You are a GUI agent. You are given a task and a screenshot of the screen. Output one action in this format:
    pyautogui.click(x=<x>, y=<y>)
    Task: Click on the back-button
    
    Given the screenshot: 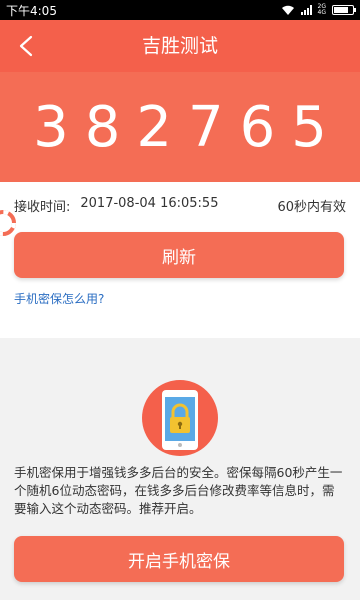 What is the action you would take?
    pyautogui.click(x=26, y=46)
    